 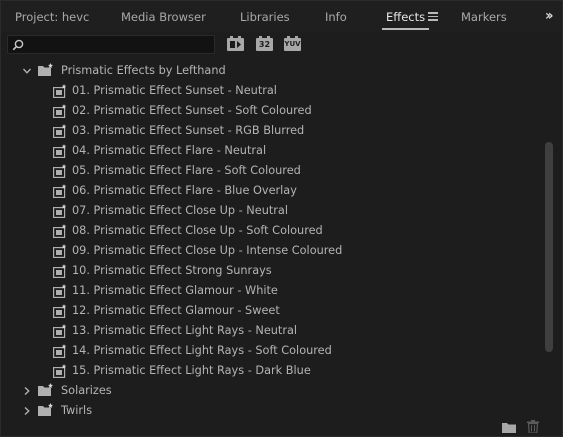 I want to click on double-chevron-right-icon: ››, so click(x=549, y=16).